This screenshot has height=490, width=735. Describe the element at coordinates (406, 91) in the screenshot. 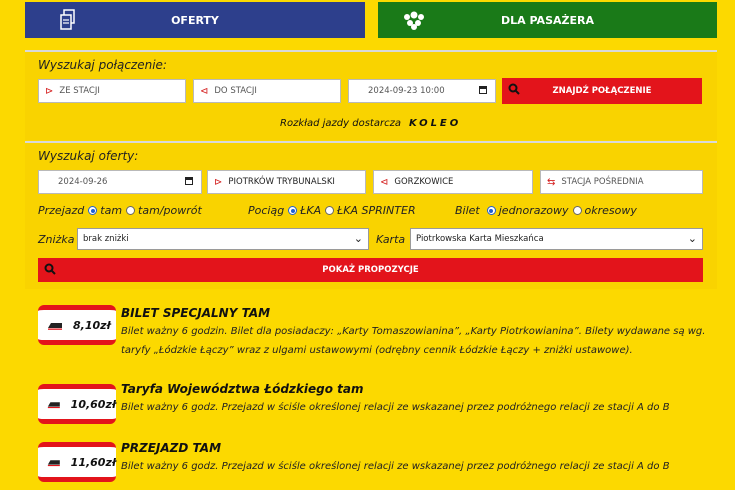

I see `connection-datetime-value: 2024-09-23 10:00` at that location.